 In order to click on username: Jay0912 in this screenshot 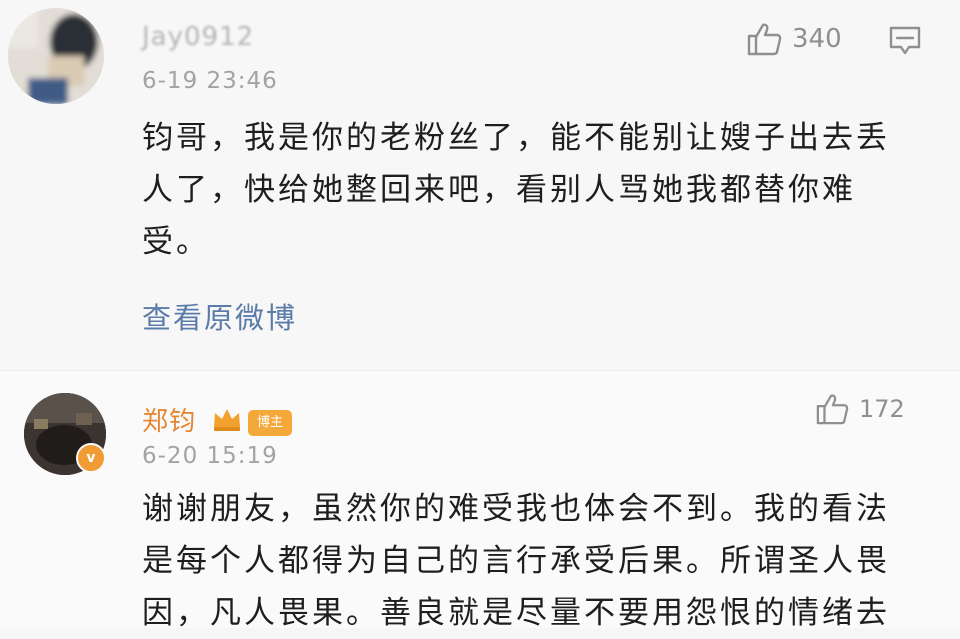, I will do `click(198, 37)`.